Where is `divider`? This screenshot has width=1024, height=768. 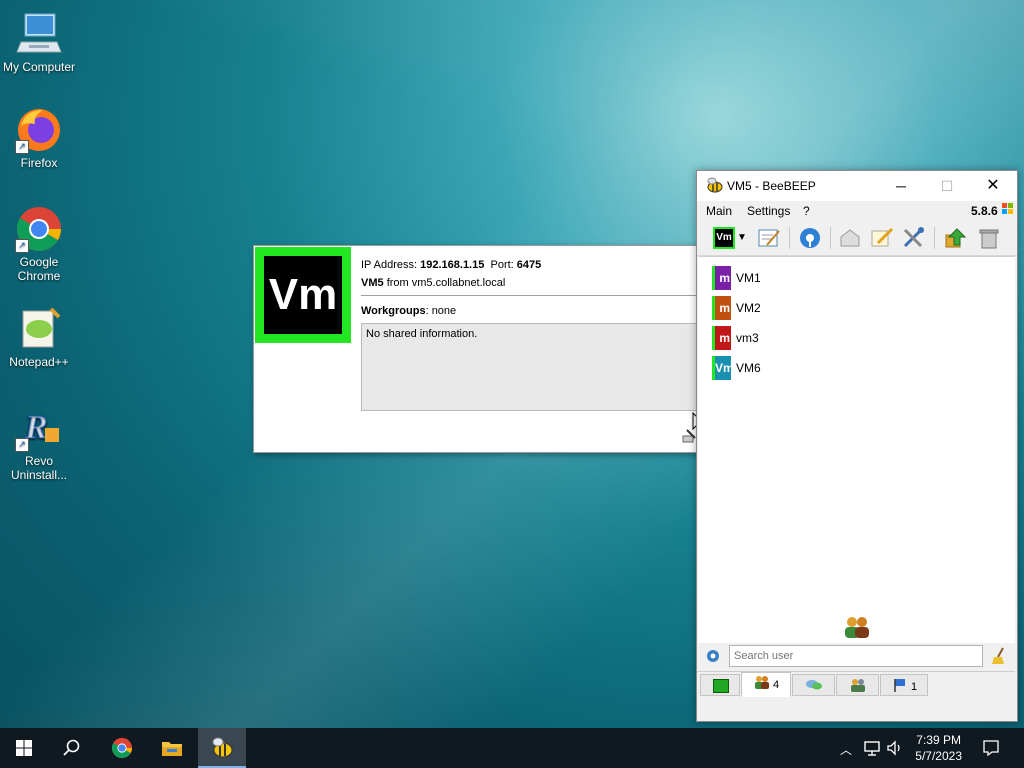
divider is located at coordinates (532, 295).